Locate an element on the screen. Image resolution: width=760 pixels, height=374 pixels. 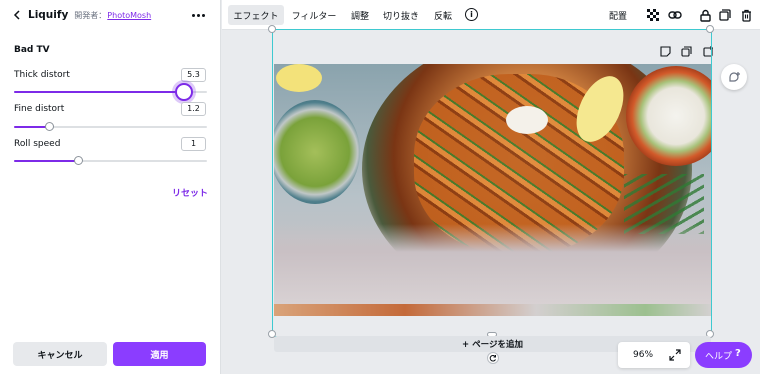
roll-speed-value: 1 is located at coordinates (193, 144).